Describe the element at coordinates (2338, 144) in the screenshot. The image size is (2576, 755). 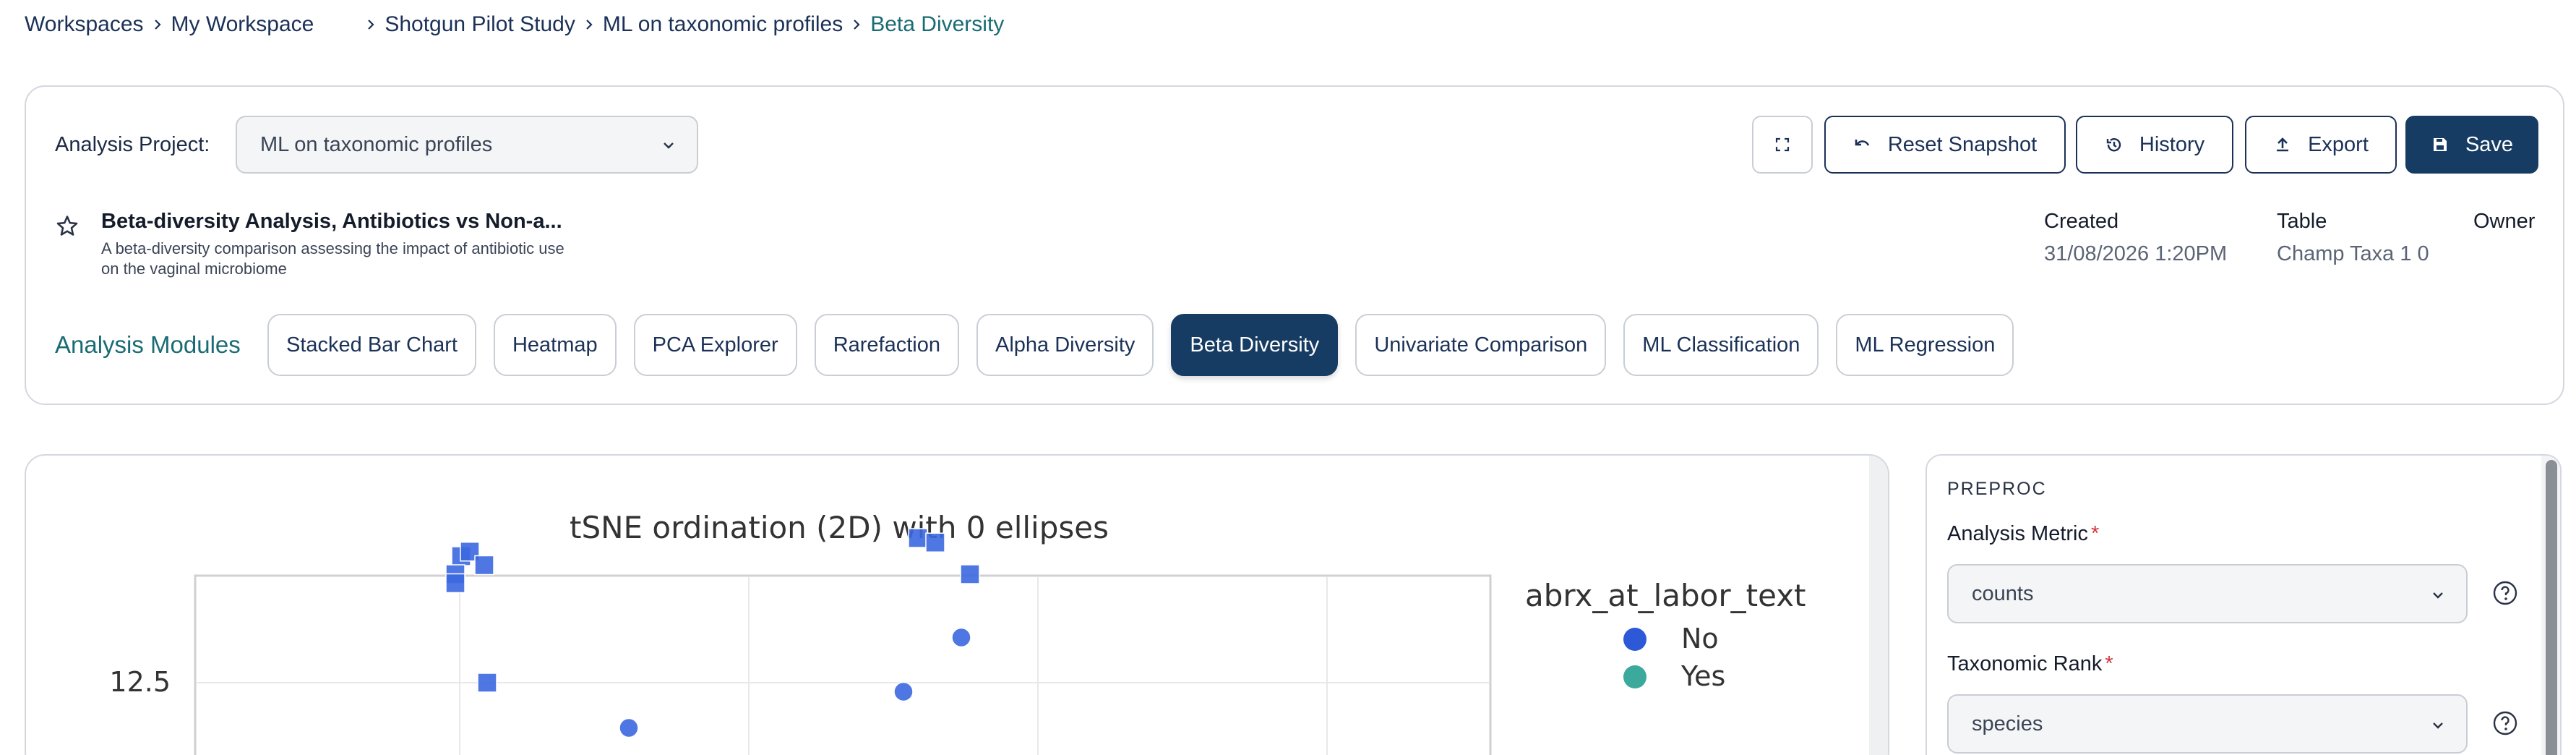
I see `export-label: Export` at that location.